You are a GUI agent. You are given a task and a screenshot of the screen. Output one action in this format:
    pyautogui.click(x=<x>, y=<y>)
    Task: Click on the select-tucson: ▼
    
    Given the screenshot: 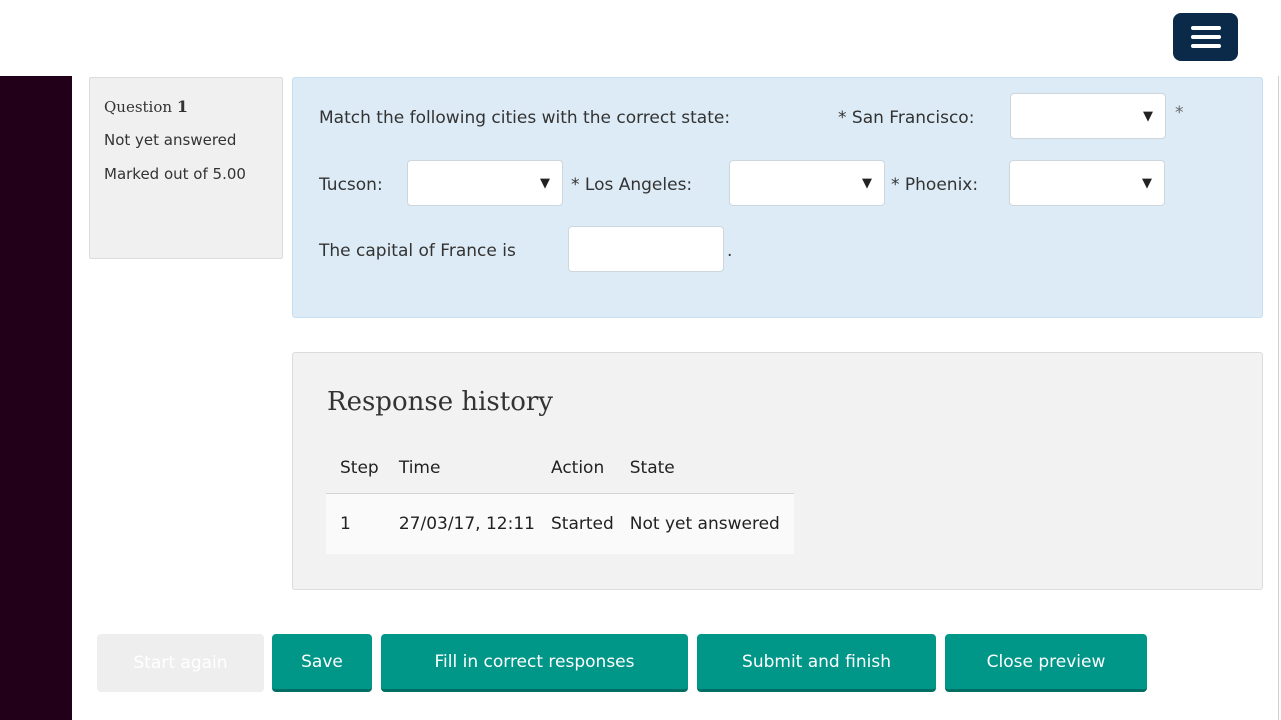 What is the action you would take?
    pyautogui.click(x=485, y=183)
    